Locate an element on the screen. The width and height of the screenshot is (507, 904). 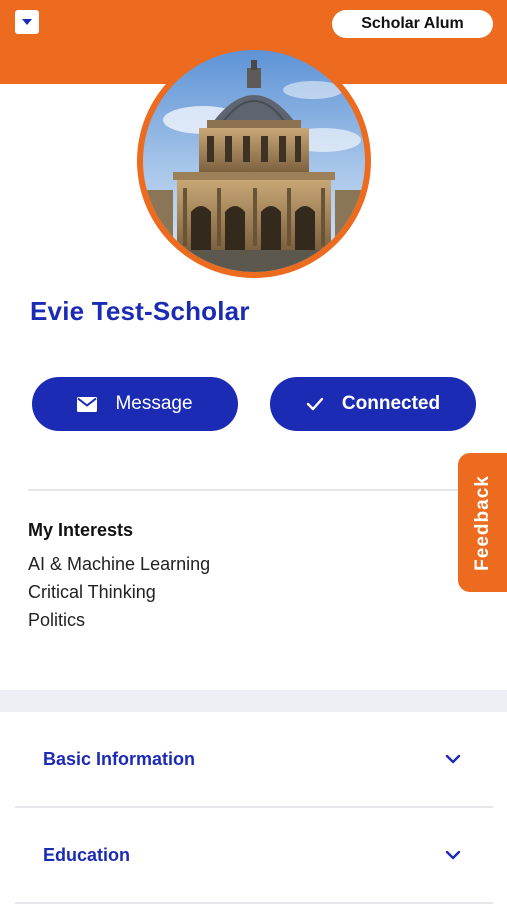
interest-item: AI & Machine Learning is located at coordinates (119, 564).